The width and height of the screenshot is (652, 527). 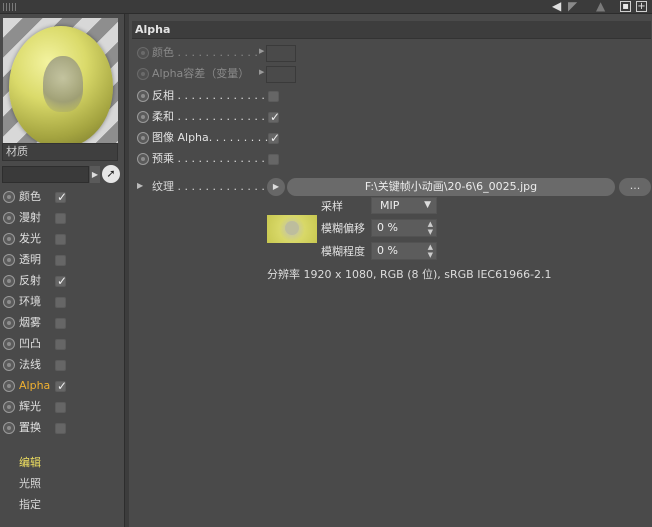 What do you see at coordinates (30, 196) in the screenshot?
I see `channel-label: 颜色` at bounding box center [30, 196].